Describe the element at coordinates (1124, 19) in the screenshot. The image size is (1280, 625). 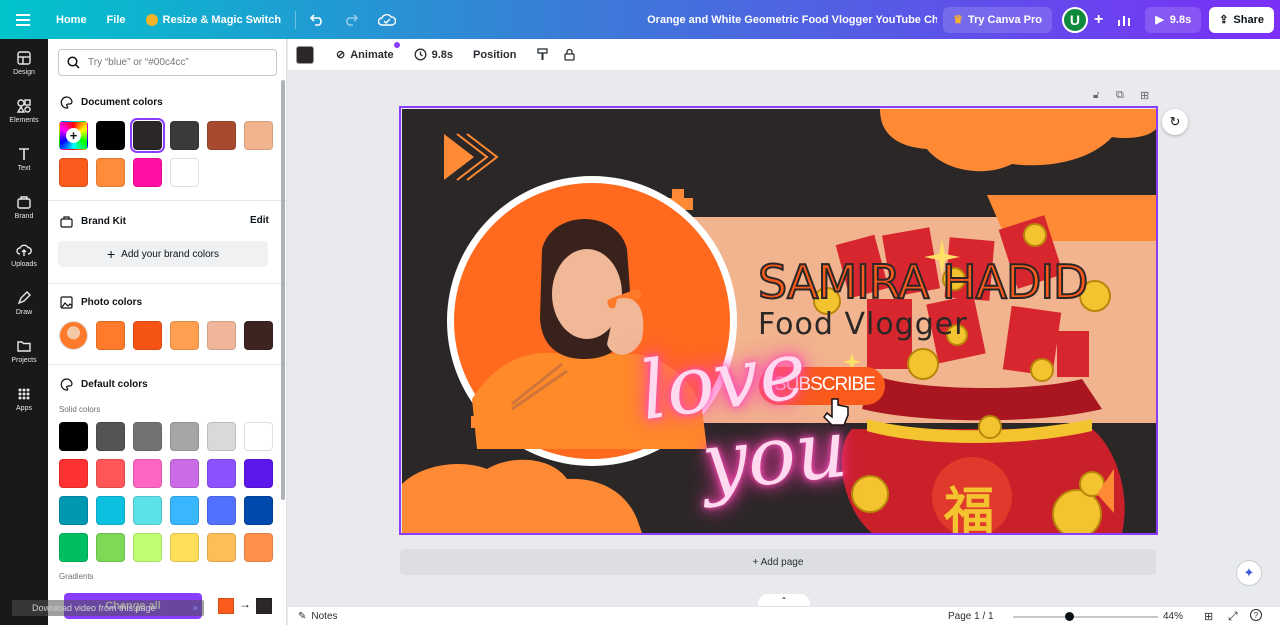
I see `analytics-icon` at that location.